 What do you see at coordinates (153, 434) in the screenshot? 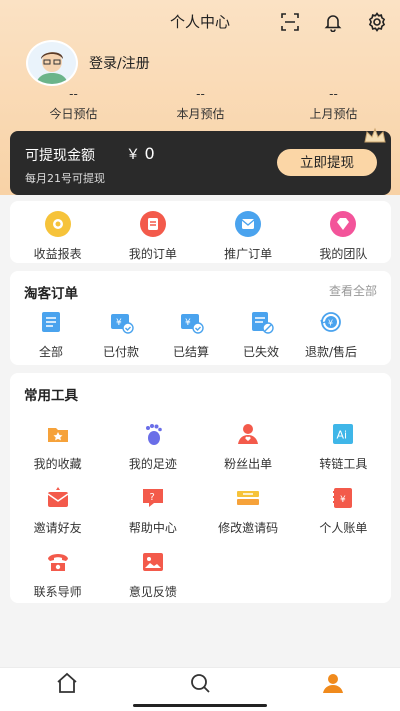
I see `footprint-icon` at bounding box center [153, 434].